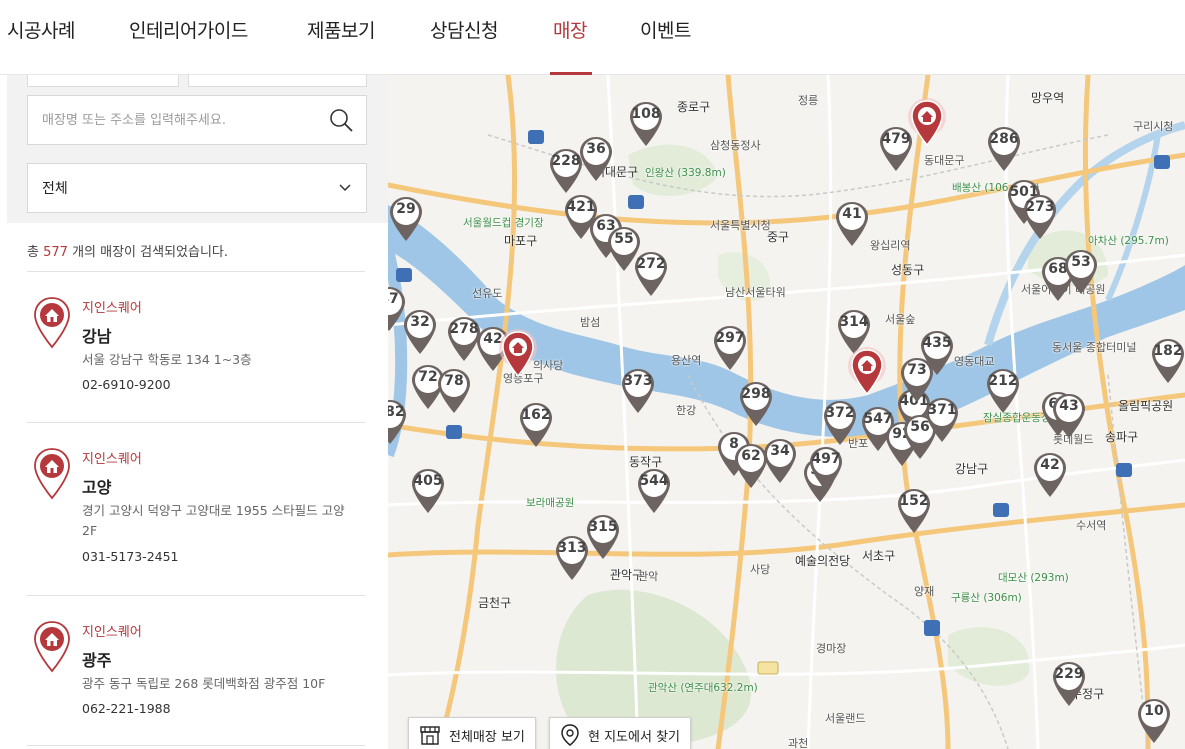 The height and width of the screenshot is (749, 1185). I want to click on cluster-count: 228, so click(566, 161).